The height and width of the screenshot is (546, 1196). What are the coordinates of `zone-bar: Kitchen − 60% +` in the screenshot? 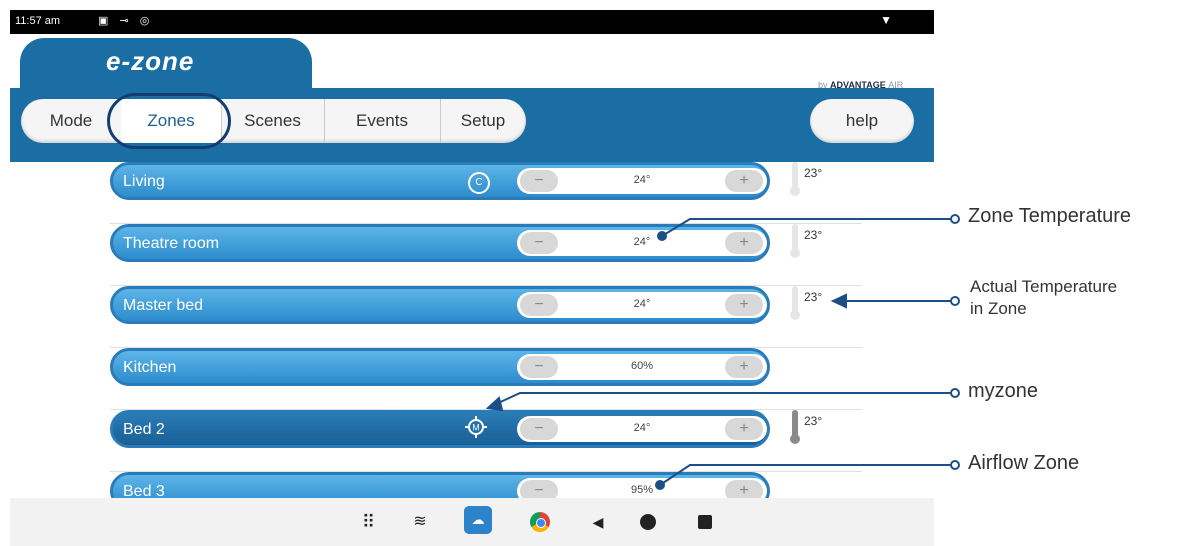 It's located at (440, 367).